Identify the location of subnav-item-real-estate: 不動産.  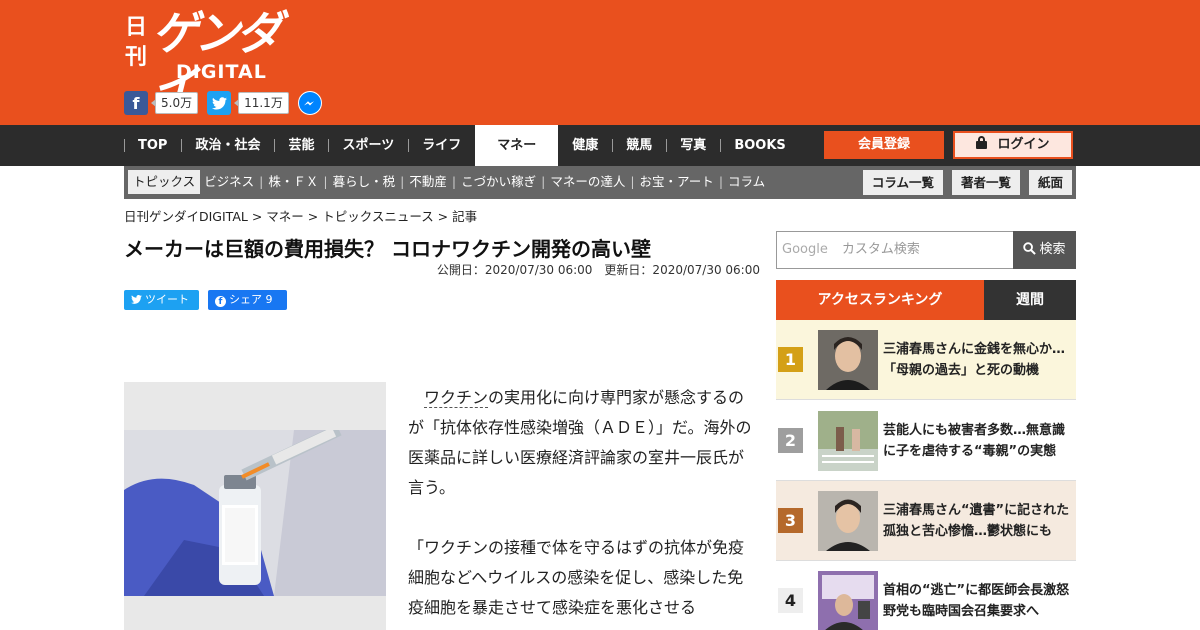
(428, 182).